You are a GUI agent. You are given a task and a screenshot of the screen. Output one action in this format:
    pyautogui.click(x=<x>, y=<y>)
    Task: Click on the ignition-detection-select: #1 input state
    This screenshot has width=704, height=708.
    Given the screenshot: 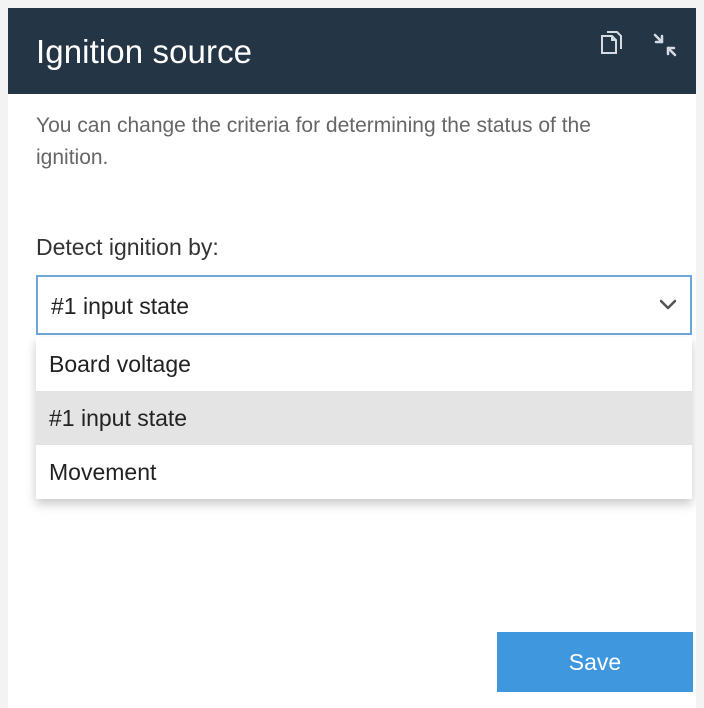 What is the action you would take?
    pyautogui.click(x=364, y=305)
    